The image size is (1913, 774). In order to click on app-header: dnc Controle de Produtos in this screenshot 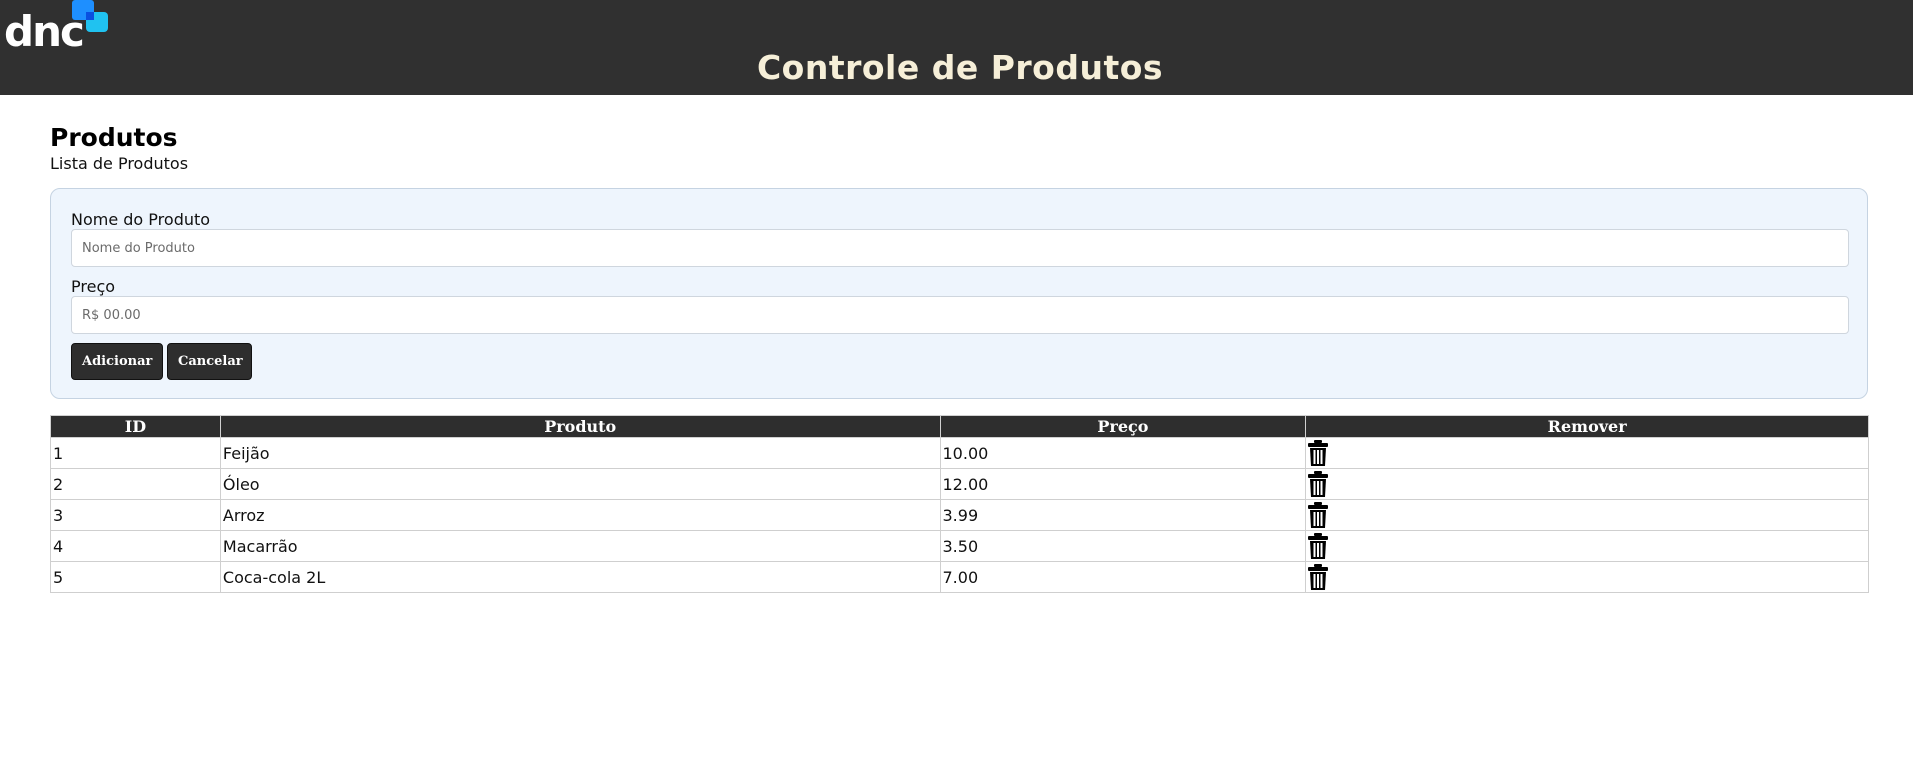, I will do `click(956, 47)`.